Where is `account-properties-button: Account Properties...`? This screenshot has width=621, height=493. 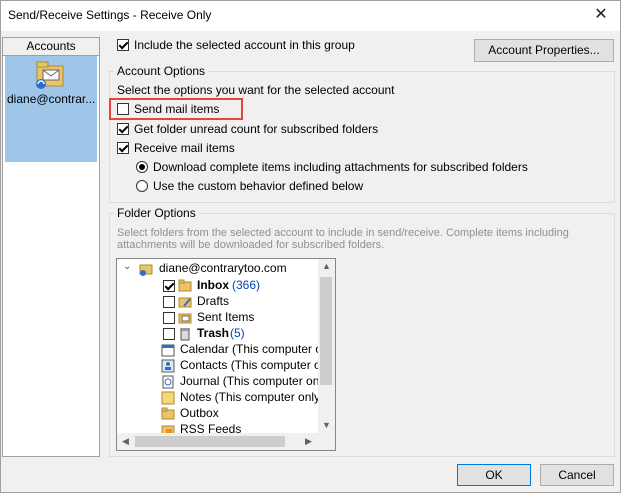 account-properties-button: Account Properties... is located at coordinates (544, 50).